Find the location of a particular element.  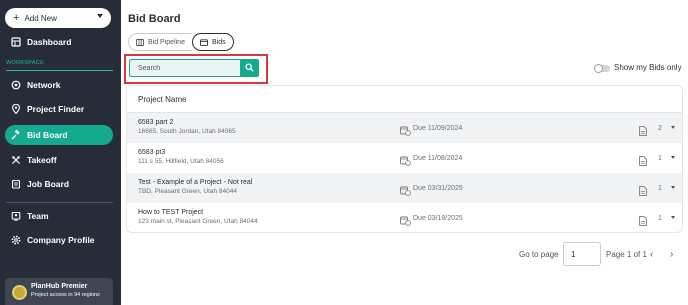

tab-bid-pipeline: Bid Pipeline is located at coordinates (160, 42).